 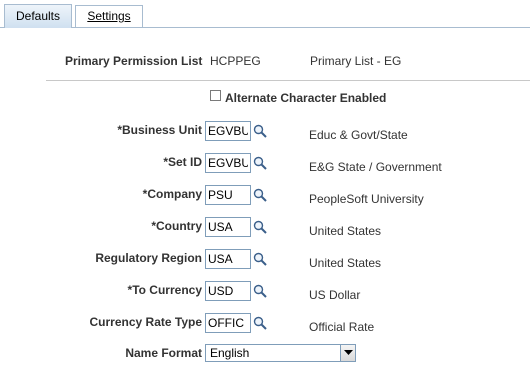 What do you see at coordinates (228, 323) in the screenshot?
I see `currency-rate-type-input` at bounding box center [228, 323].